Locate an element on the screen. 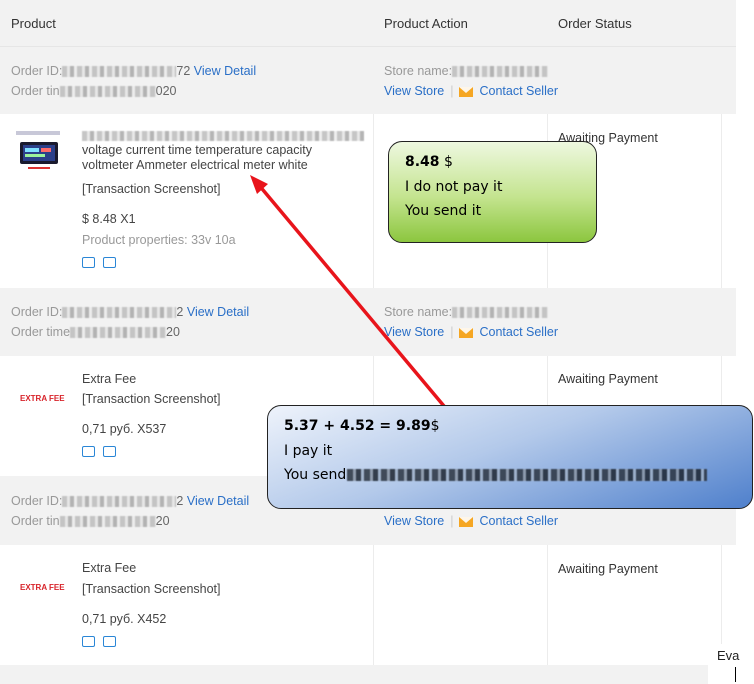 Image resolution: width=754 pixels, height=684 pixels. note-green: 8.48 $ I do not pay it You send it is located at coordinates (492, 192).